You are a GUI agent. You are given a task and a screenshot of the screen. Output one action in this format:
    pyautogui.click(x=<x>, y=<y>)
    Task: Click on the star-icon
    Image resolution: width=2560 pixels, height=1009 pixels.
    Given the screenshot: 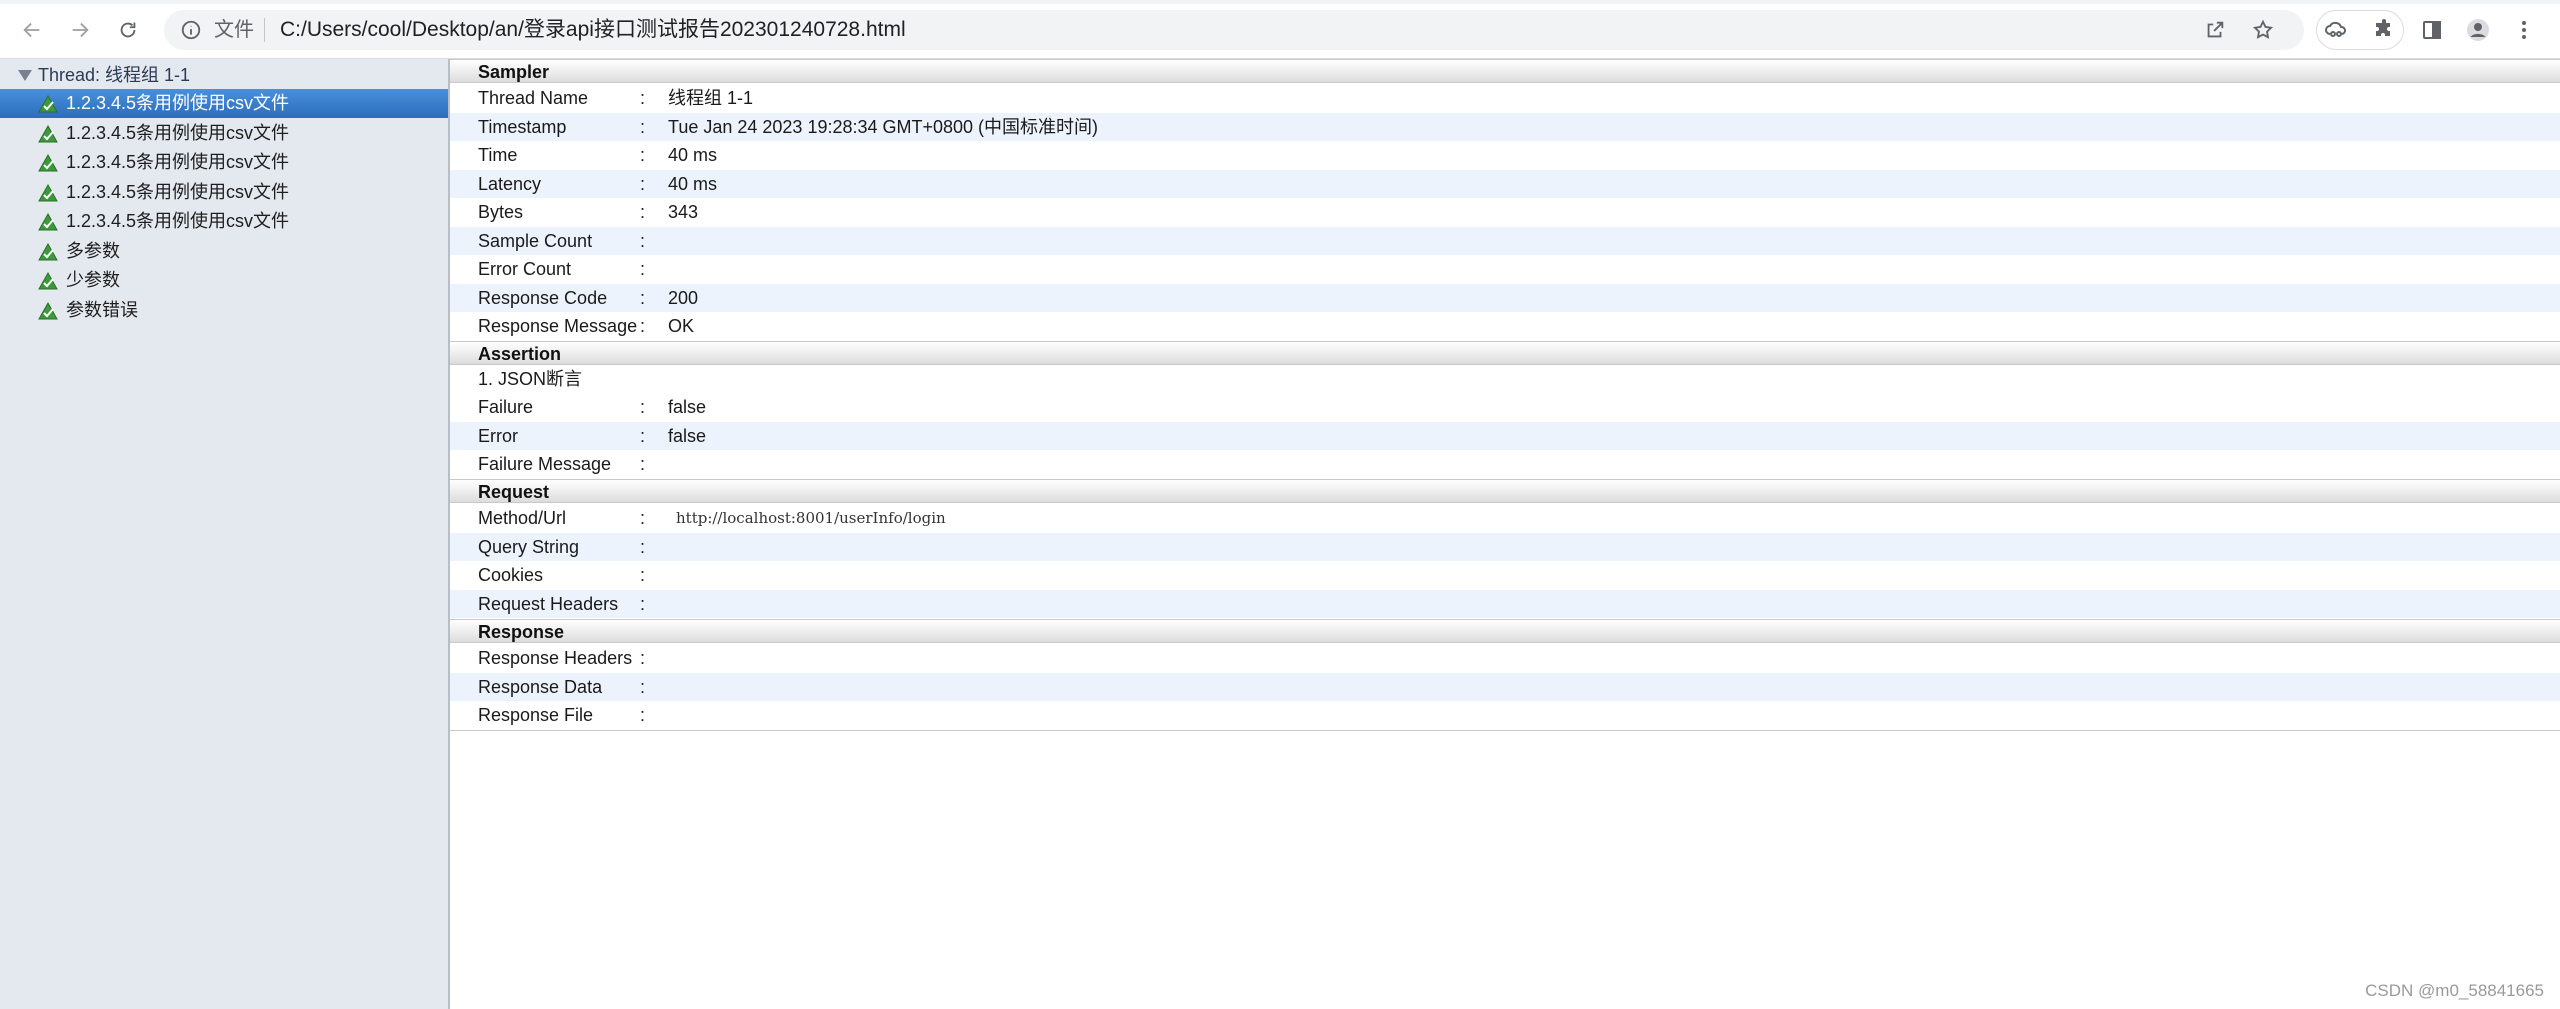 What is the action you would take?
    pyautogui.click(x=2263, y=30)
    